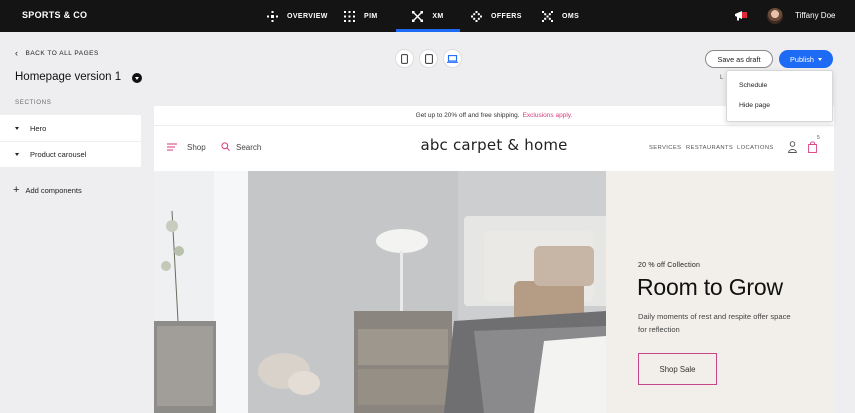 The image size is (855, 413). I want to click on publish-label: Publish, so click(802, 59).